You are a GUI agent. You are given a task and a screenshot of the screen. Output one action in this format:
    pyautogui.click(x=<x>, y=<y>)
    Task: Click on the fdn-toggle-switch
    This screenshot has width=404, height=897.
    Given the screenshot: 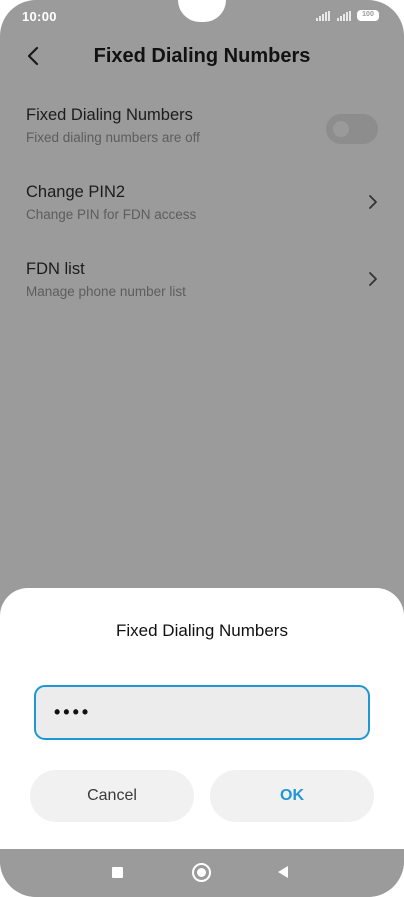 What is the action you would take?
    pyautogui.click(x=352, y=129)
    